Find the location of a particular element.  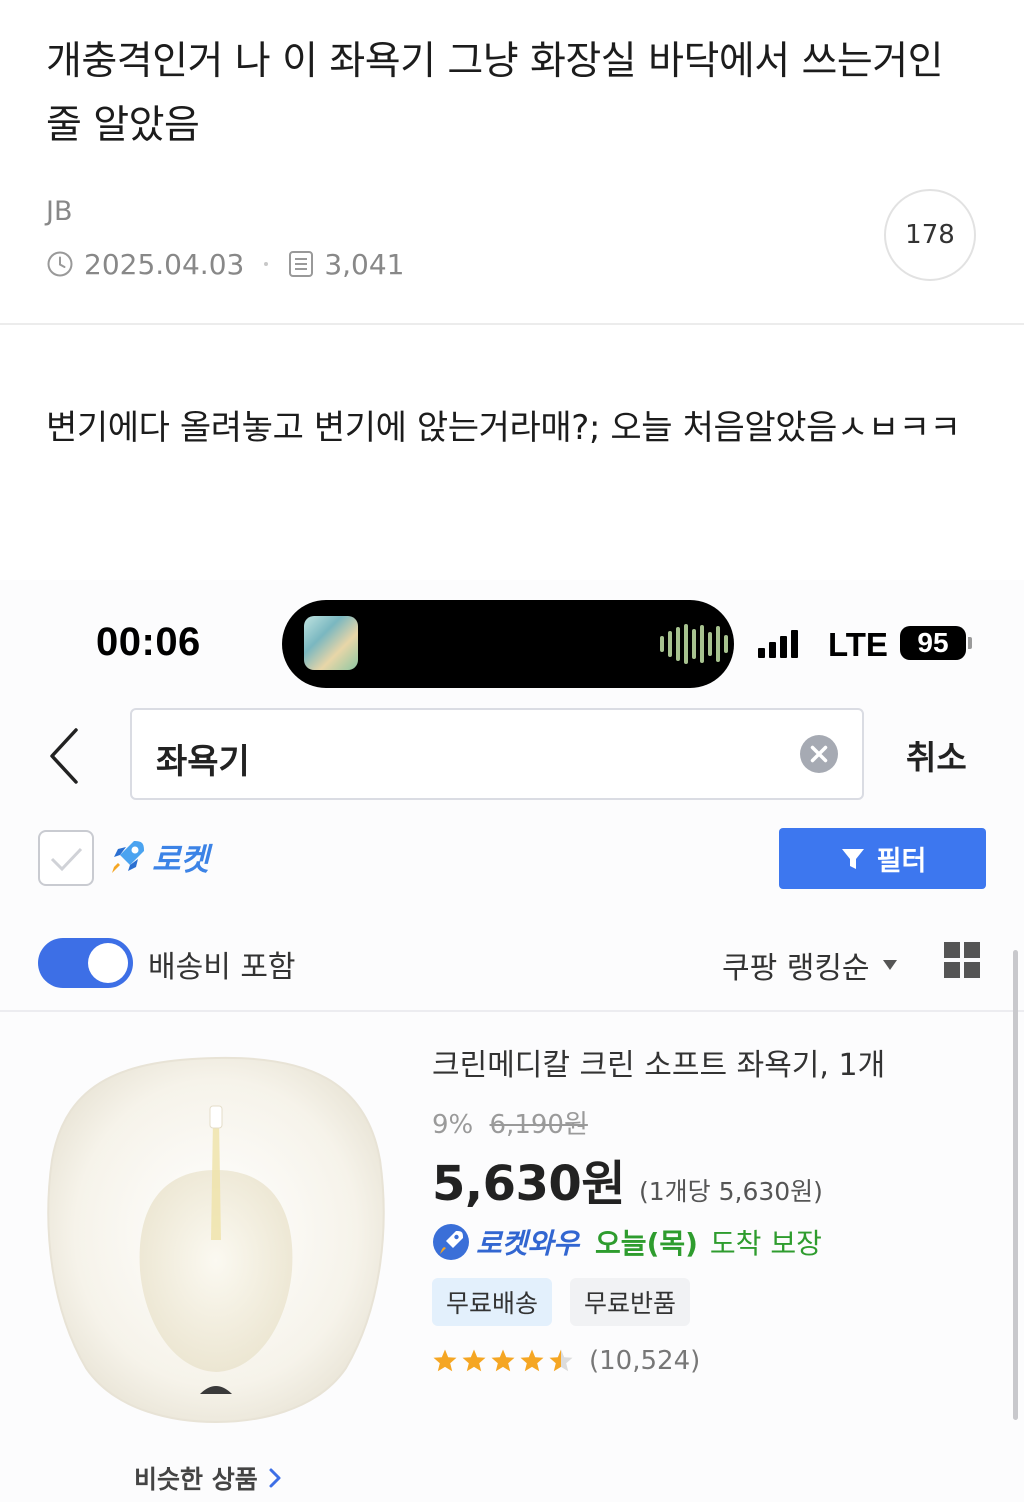

views-icon is located at coordinates (301, 264).